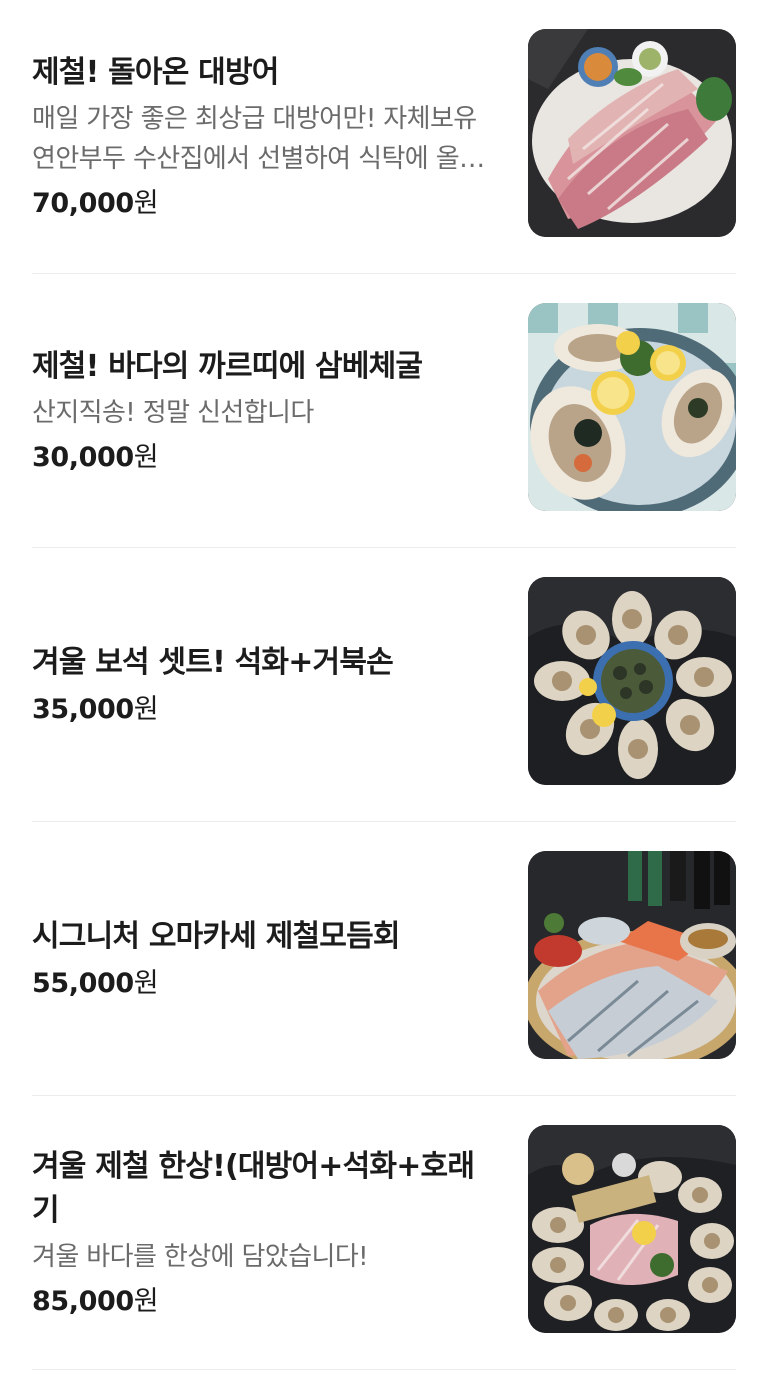 This screenshot has height=1374, width=768. What do you see at coordinates (213, 662) in the screenshot?
I see `menu-item-name: 겨울 보석 셋트! 석화+거북손` at bounding box center [213, 662].